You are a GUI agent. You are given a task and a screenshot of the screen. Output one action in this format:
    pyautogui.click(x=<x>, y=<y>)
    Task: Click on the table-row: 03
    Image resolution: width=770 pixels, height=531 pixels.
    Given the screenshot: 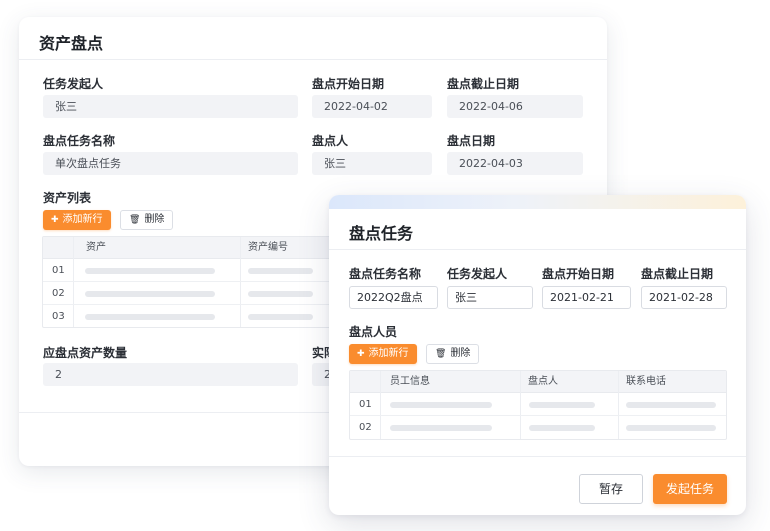 What is the action you would take?
    pyautogui.click(x=192, y=316)
    